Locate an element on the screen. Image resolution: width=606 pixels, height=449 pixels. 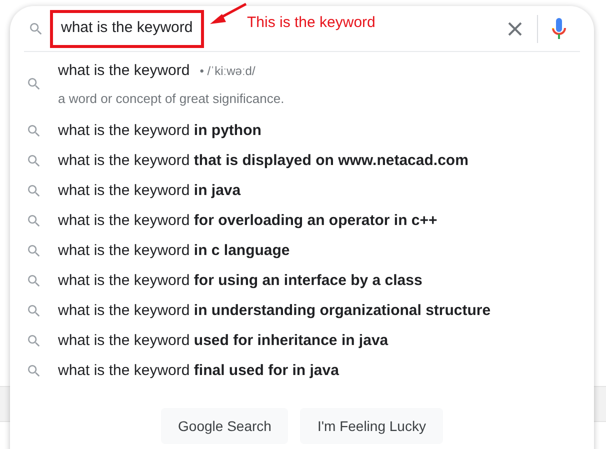
close-icon is located at coordinates (515, 28).